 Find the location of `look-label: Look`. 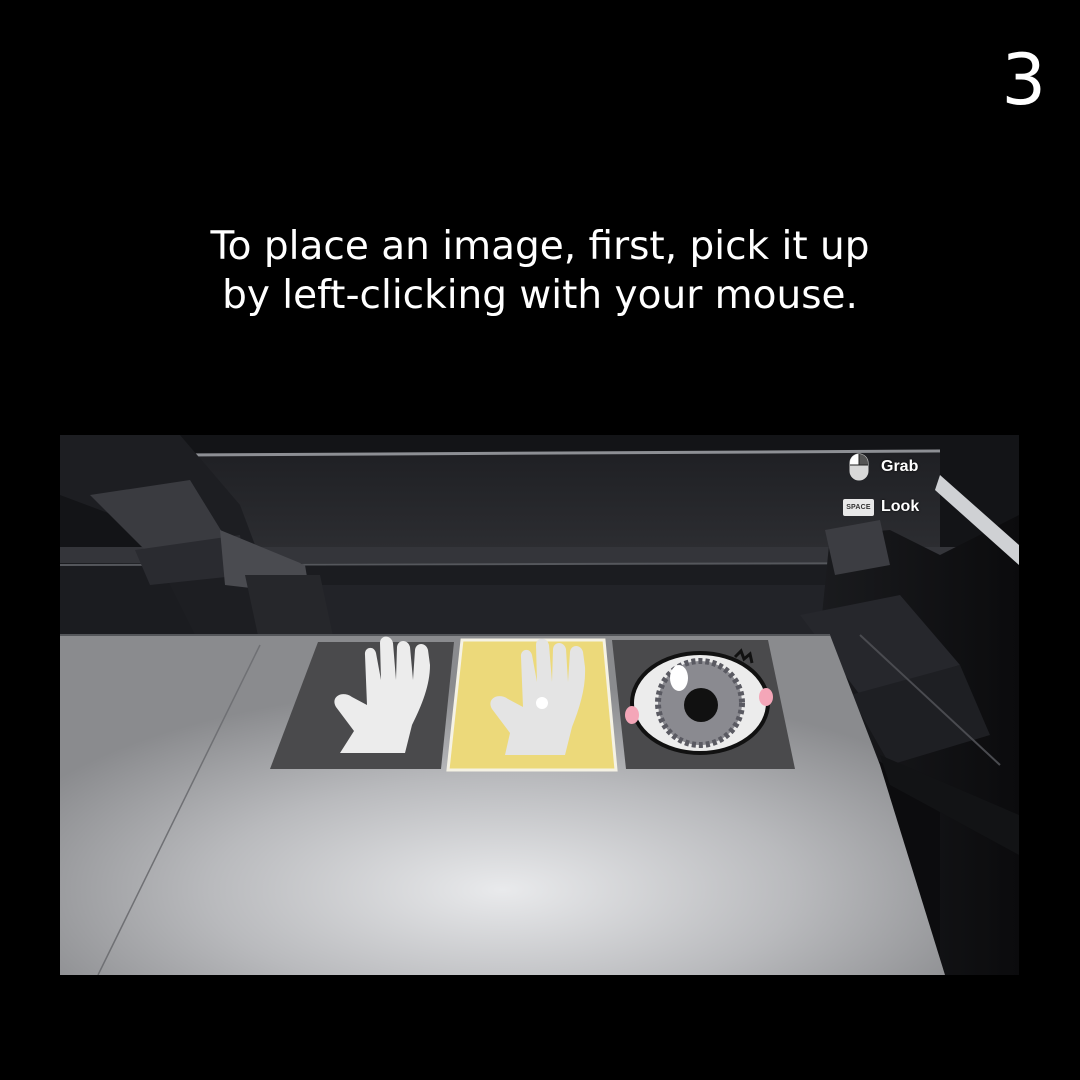

look-label: Look is located at coordinates (900, 506).